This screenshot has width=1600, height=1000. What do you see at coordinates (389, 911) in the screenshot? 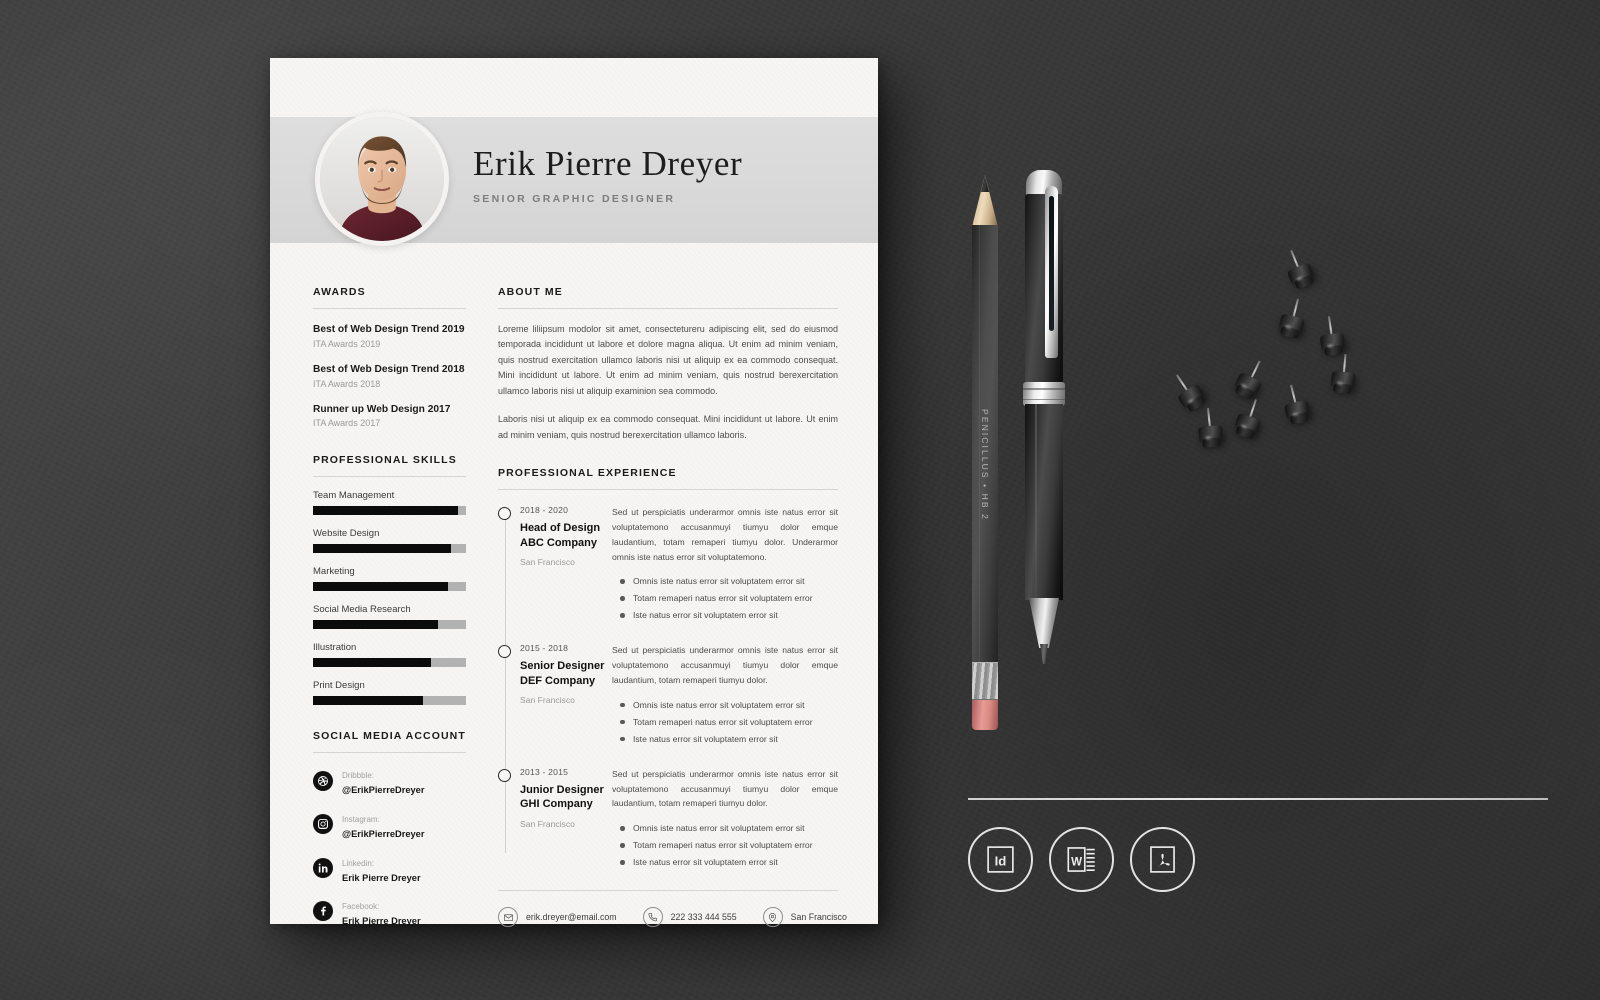
I see `social-item: Facebook: Erik Pierre Dreyer` at bounding box center [389, 911].